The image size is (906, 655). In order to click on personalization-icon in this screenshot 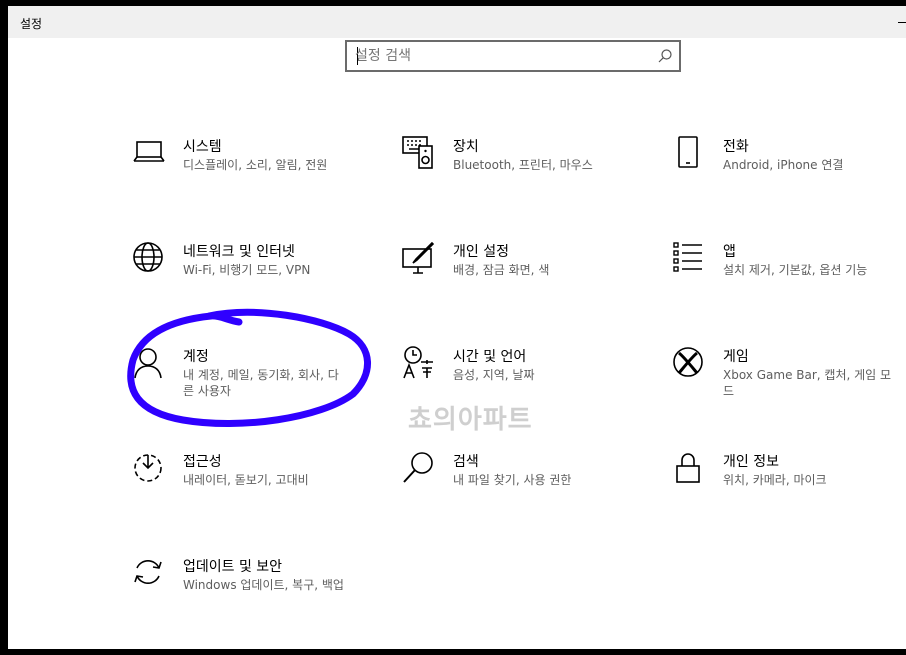, I will do `click(419, 258)`.